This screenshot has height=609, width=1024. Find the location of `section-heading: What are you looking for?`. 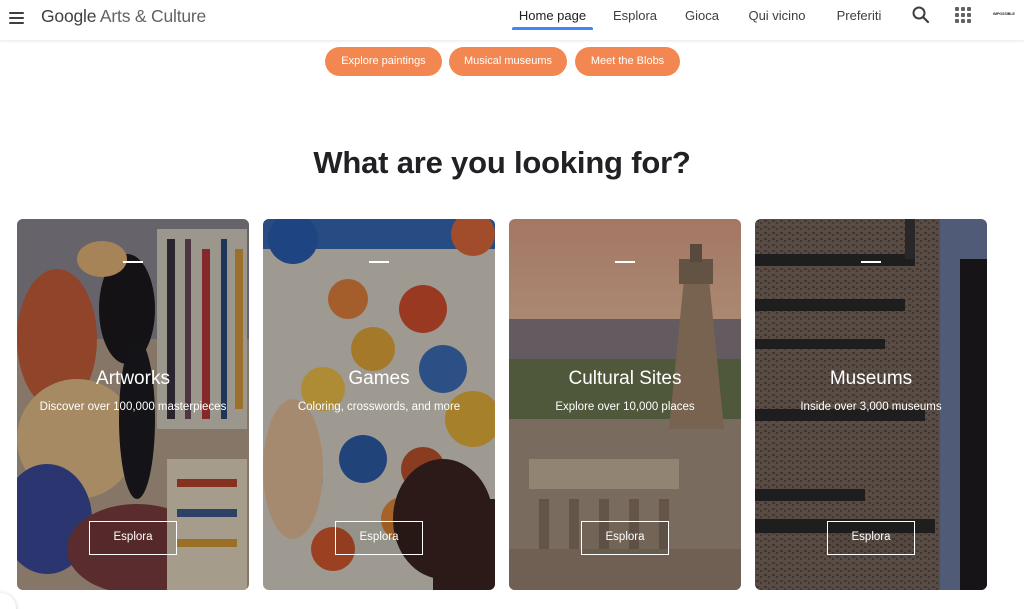

section-heading: What are you looking for? is located at coordinates (502, 162).